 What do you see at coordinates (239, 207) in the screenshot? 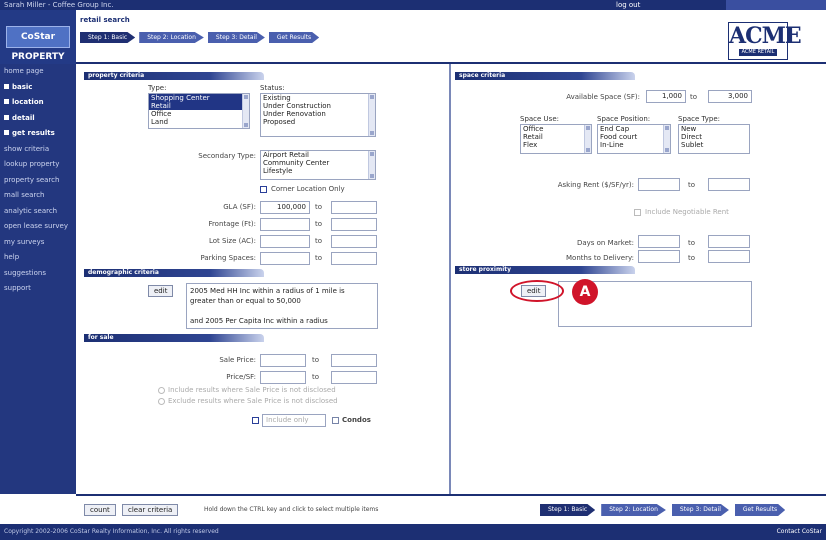
I see `gla-label: GLA (SF):` at bounding box center [239, 207].